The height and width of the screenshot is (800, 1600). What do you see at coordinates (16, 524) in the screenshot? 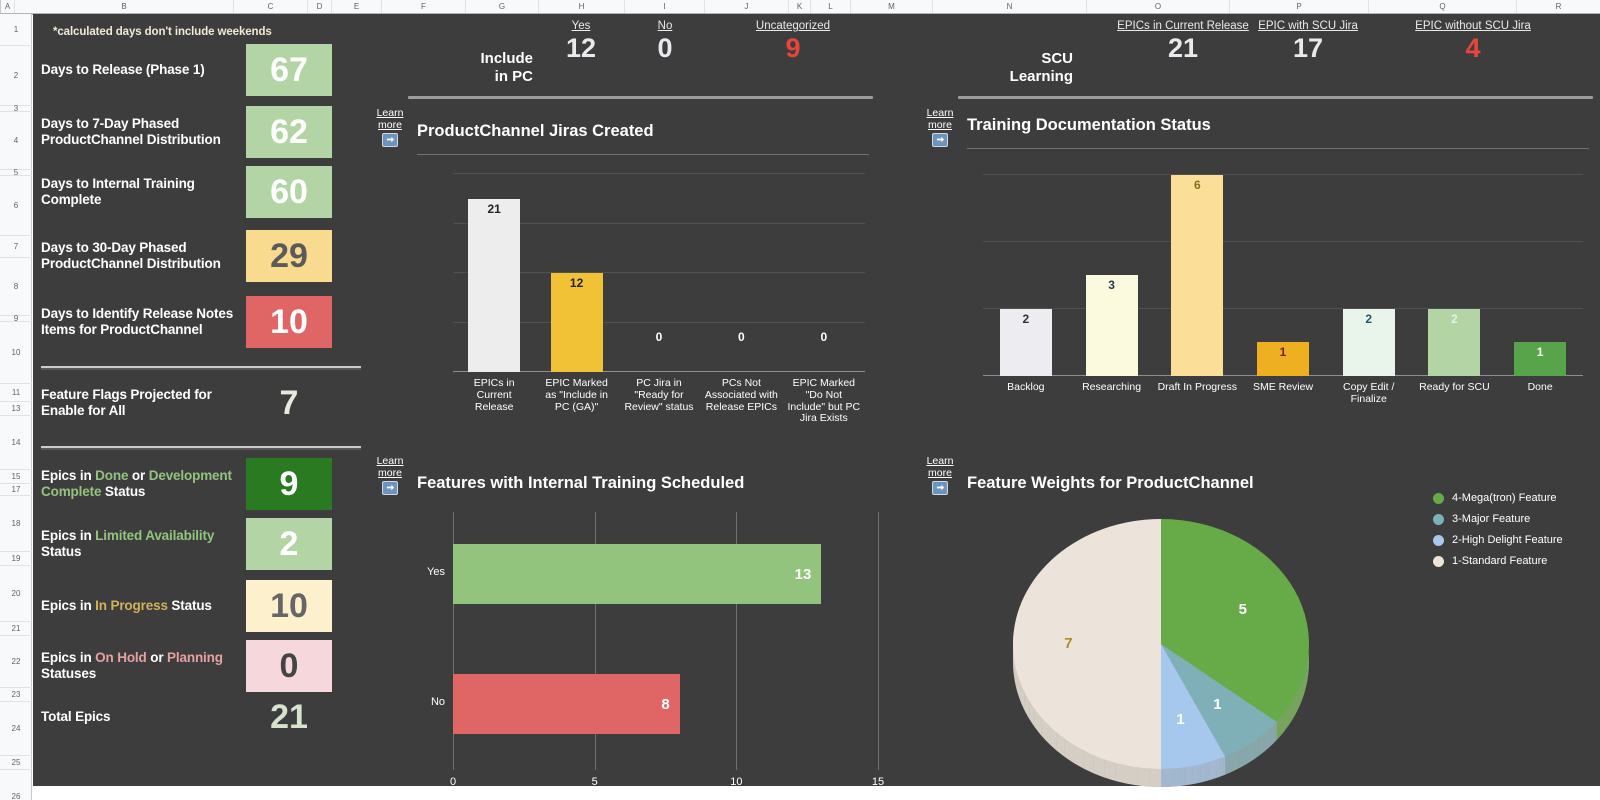
I see `row-header-18: 18` at bounding box center [16, 524].